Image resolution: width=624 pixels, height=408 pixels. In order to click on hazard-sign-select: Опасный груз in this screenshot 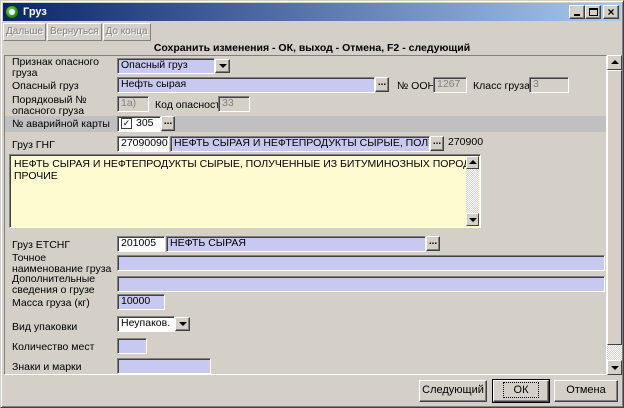, I will do `click(166, 66)`.